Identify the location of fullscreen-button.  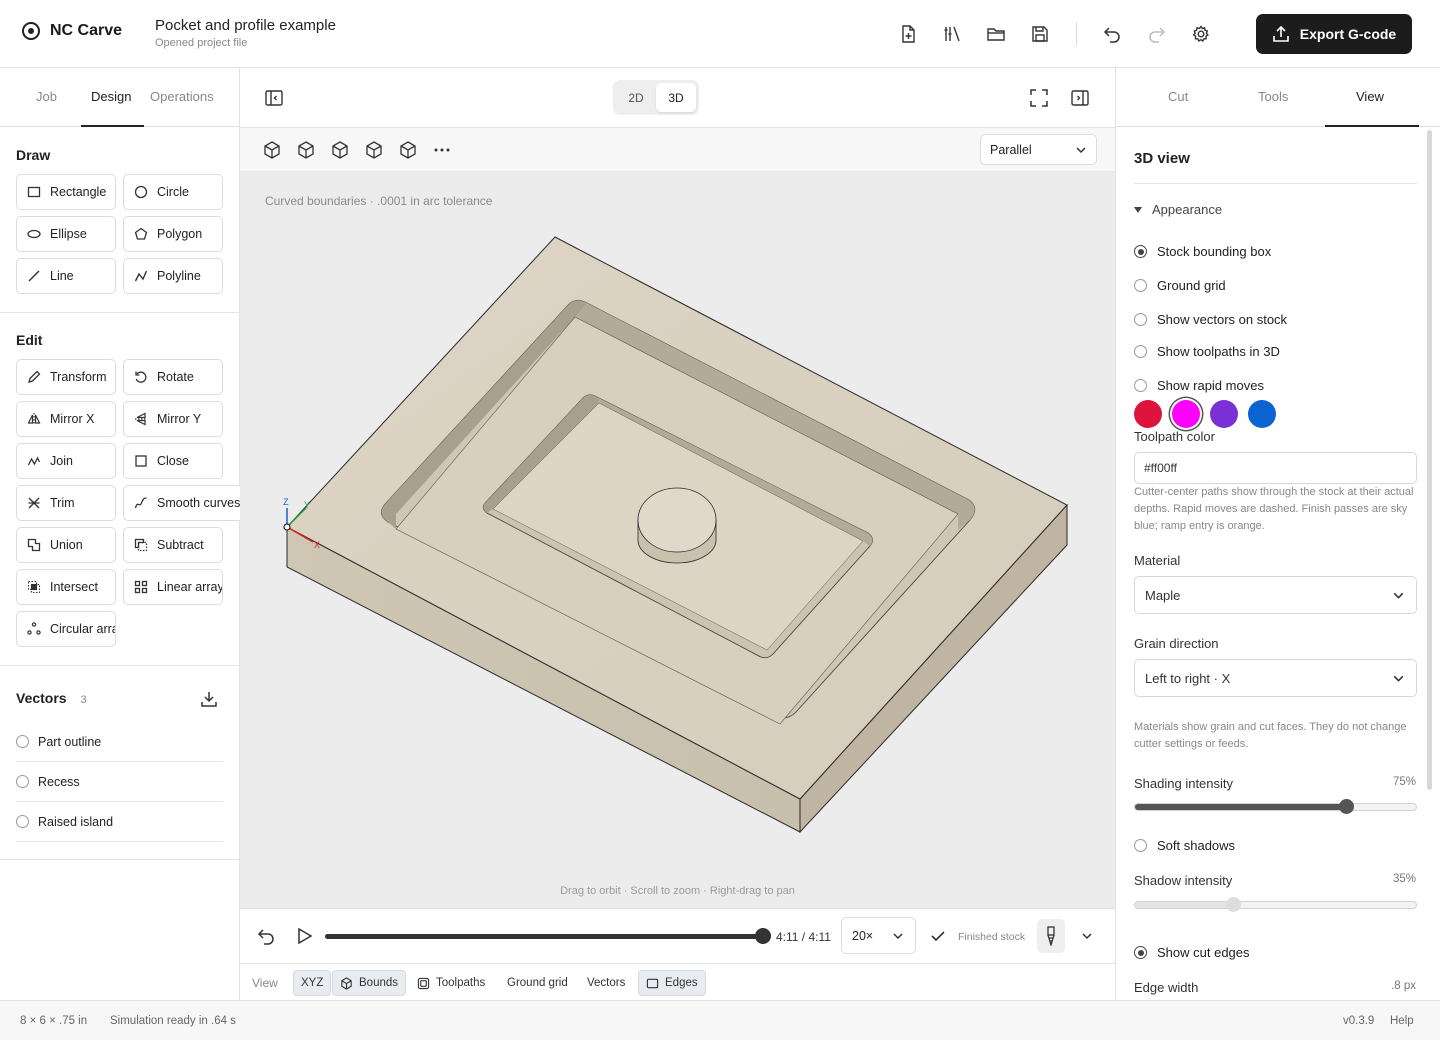
(1039, 98).